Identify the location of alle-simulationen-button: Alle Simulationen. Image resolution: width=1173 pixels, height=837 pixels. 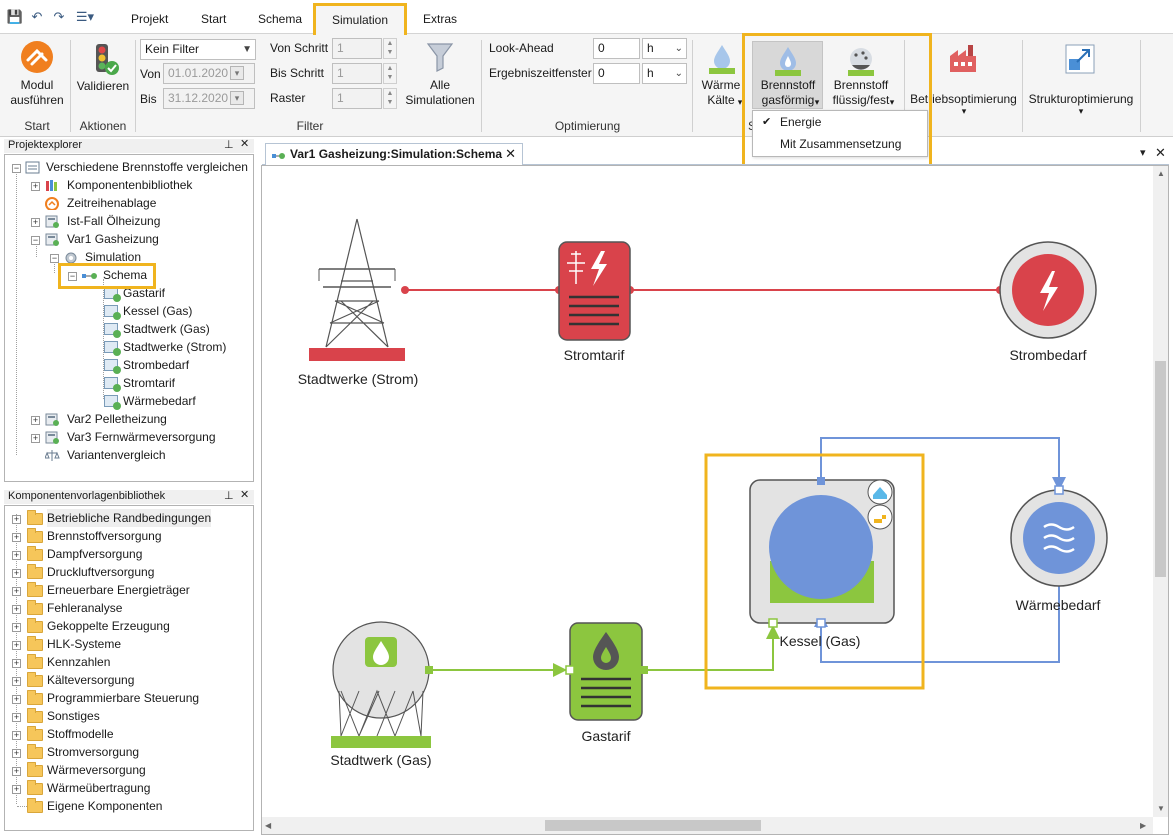
(440, 93).